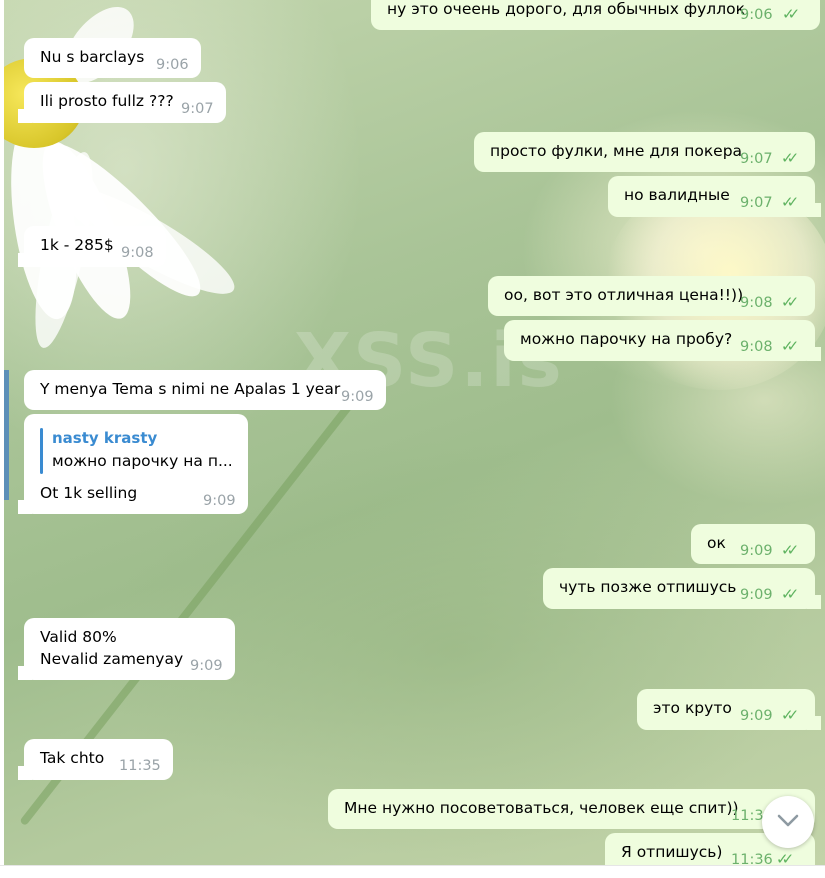 The height and width of the screenshot is (878, 825). I want to click on message-text: просто фулки, мне для покера, so click(616, 151).